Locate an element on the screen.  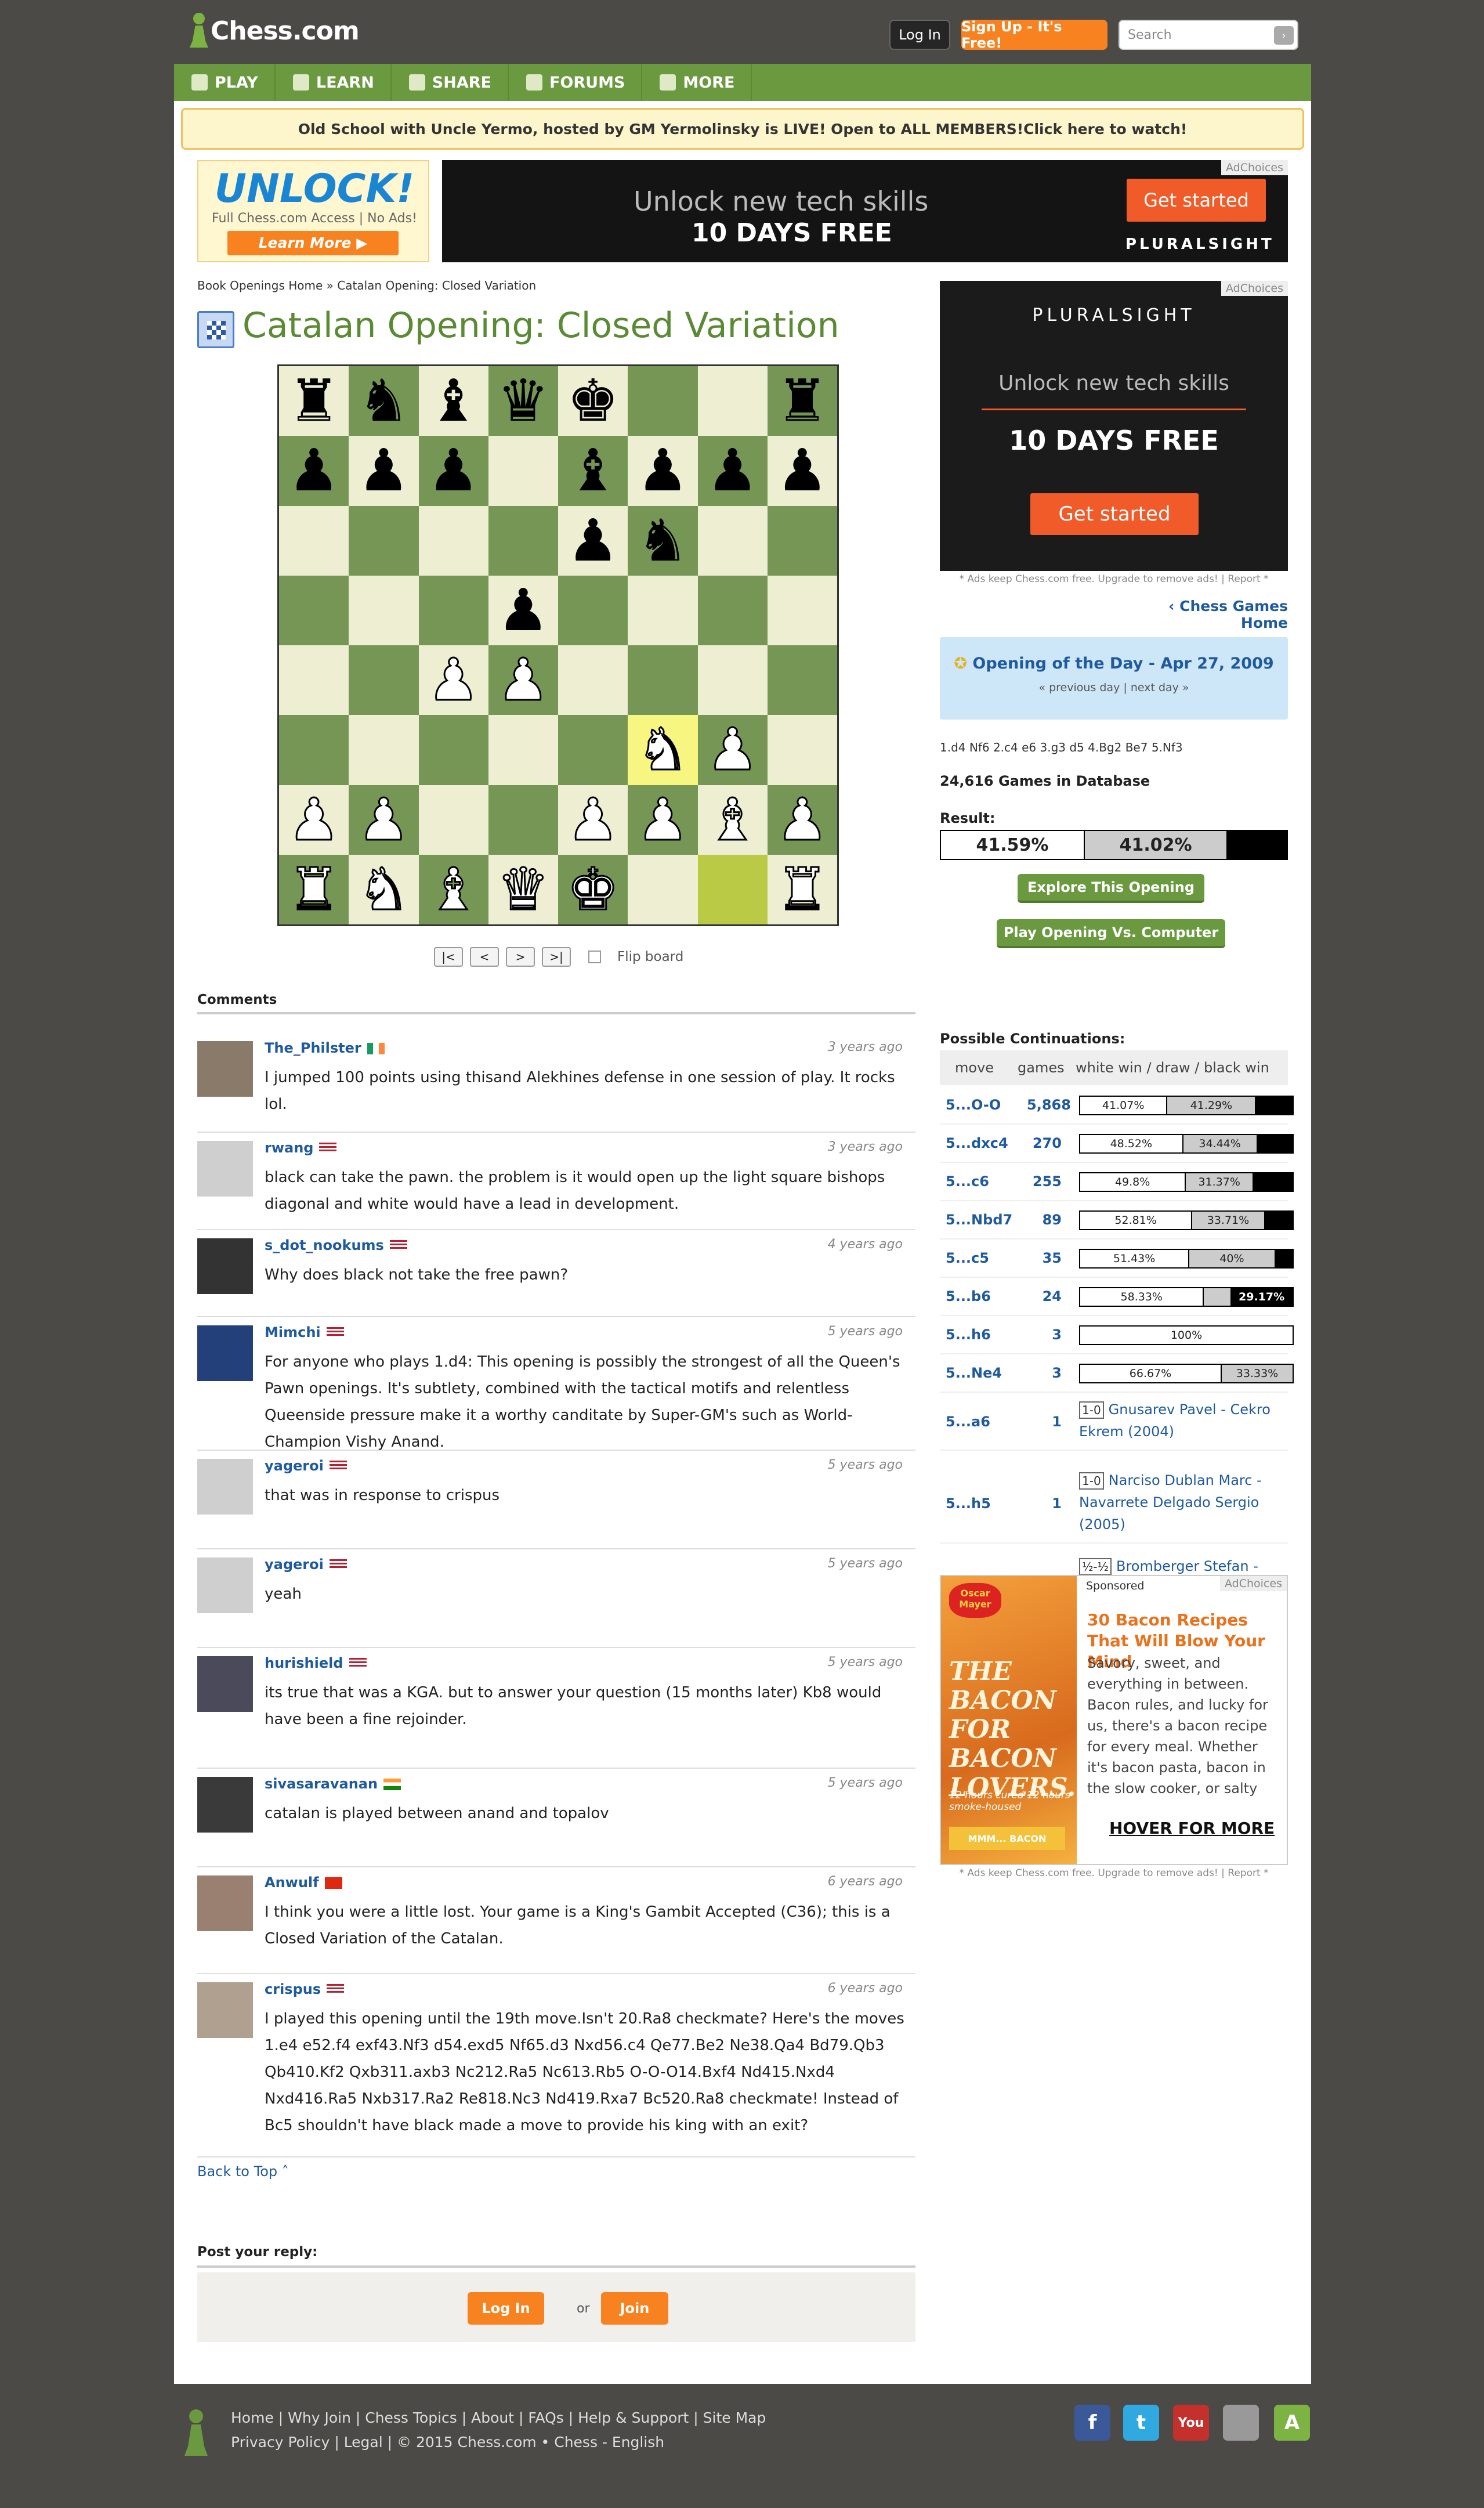
square-e6: ♟ is located at coordinates (593, 540).